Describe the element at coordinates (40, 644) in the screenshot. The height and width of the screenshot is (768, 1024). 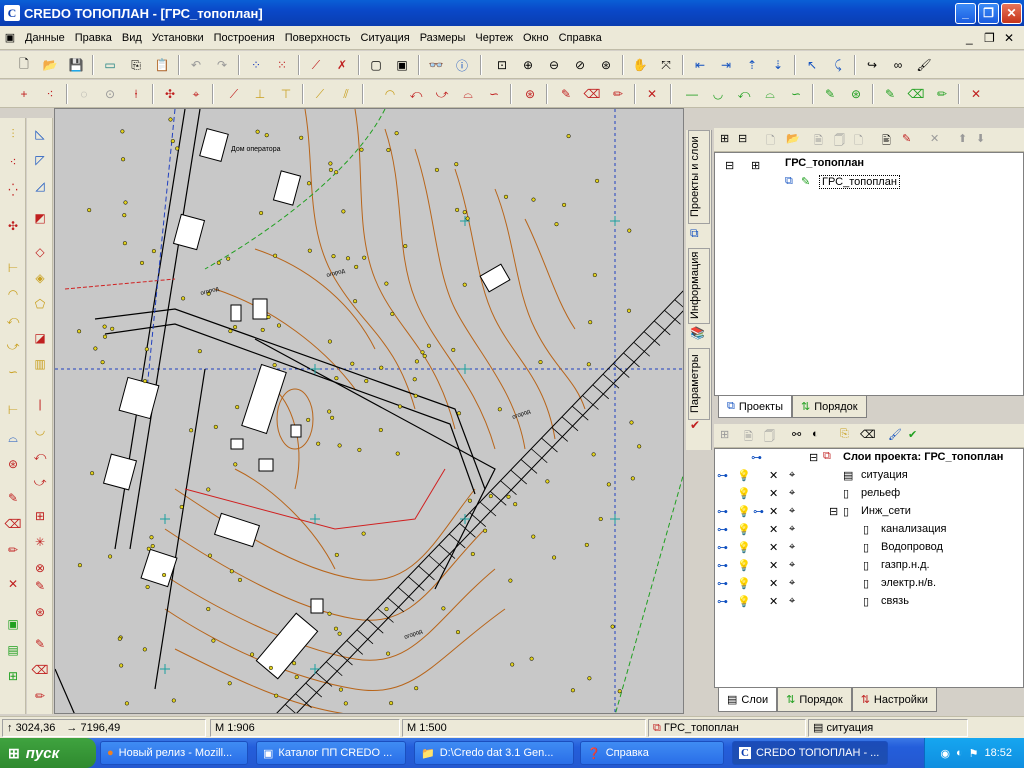
I see `tool-edit2-icon: ✎` at that location.